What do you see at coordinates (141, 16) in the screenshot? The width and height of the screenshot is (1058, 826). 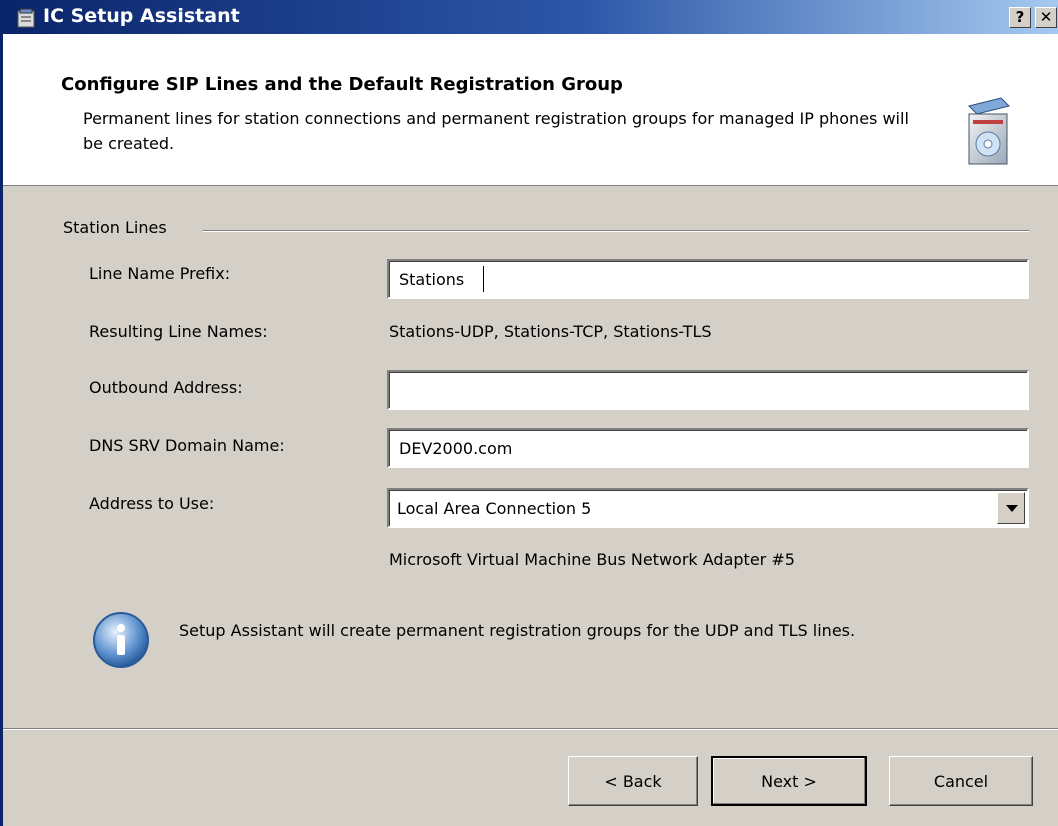 I see `window-title: IC Setup Assistant` at bounding box center [141, 16].